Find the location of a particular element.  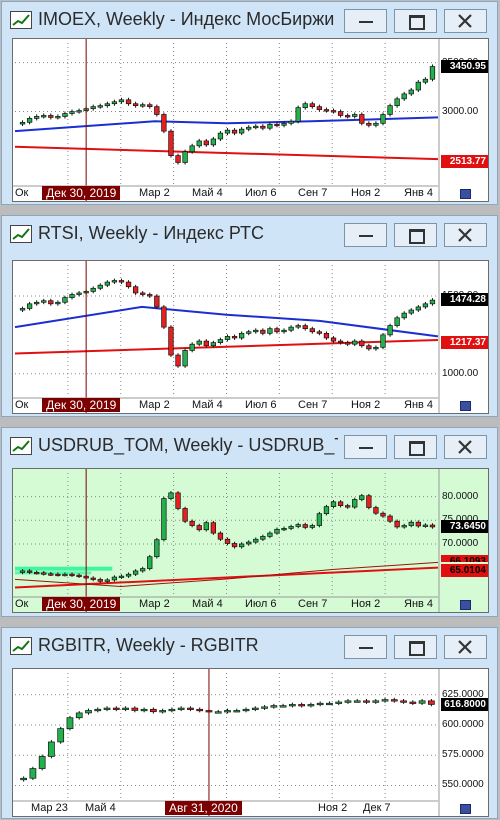

moving-average-tag: 66.1093 is located at coordinates (464, 559).